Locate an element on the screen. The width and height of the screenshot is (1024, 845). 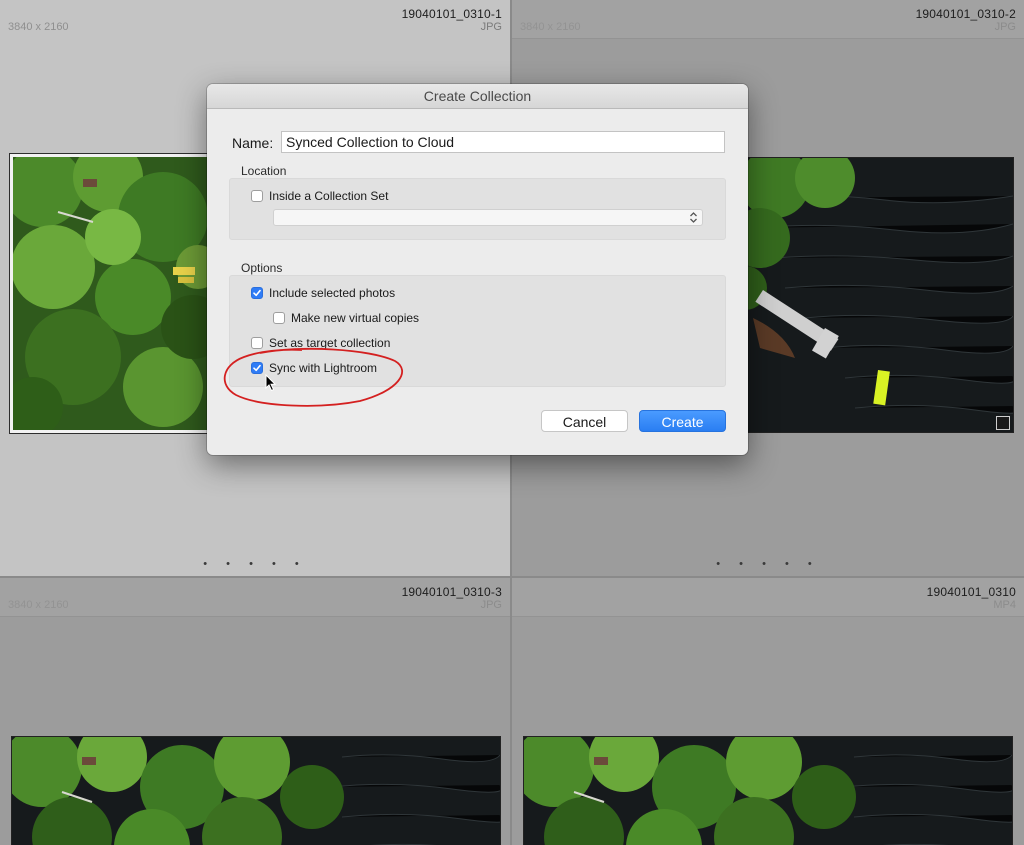
mouse-cursor-icon is located at coordinates (271, 383).